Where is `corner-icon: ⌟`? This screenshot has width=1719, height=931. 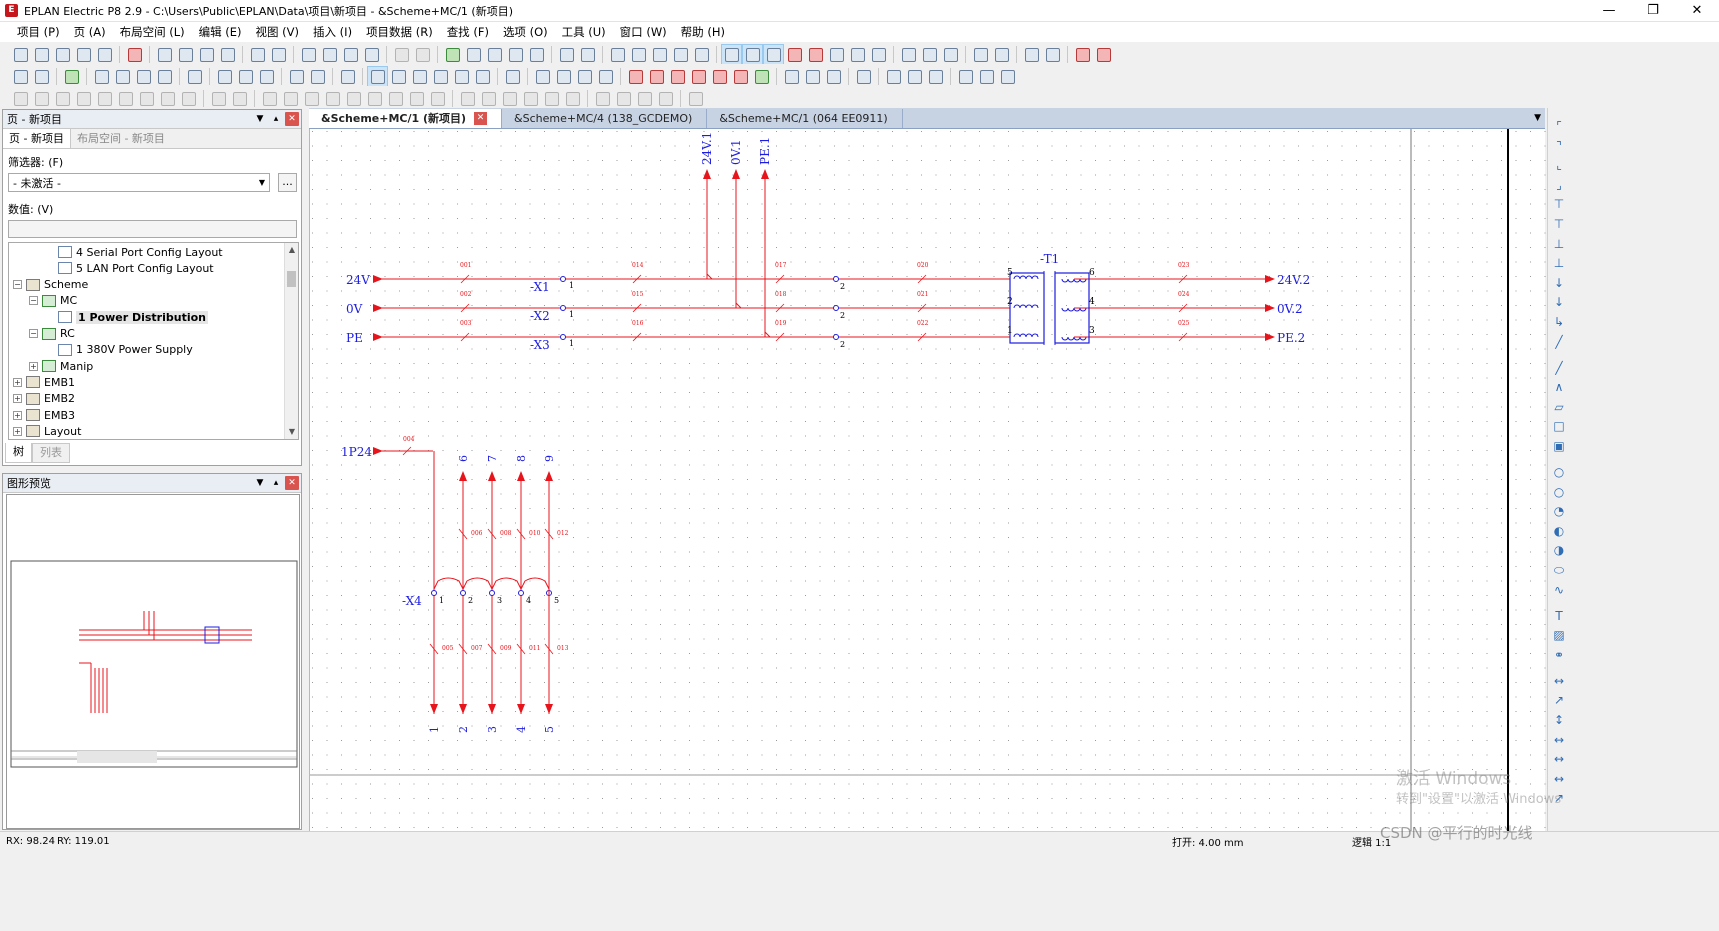
corner-icon: ⌟ is located at coordinates (1559, 185).